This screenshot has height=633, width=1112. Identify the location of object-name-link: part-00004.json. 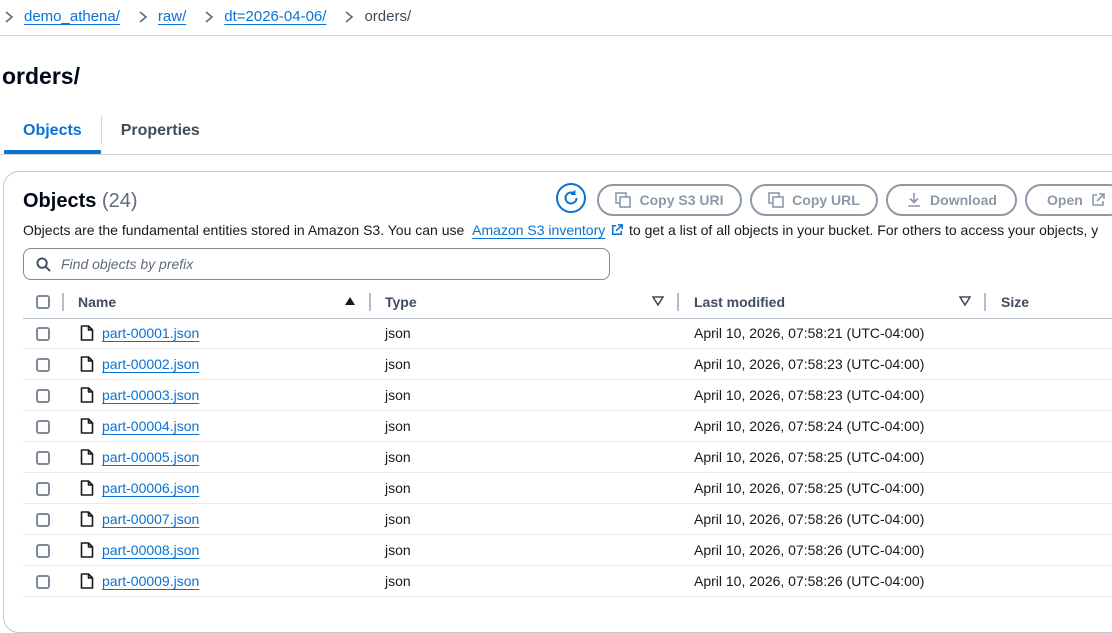
(150, 426).